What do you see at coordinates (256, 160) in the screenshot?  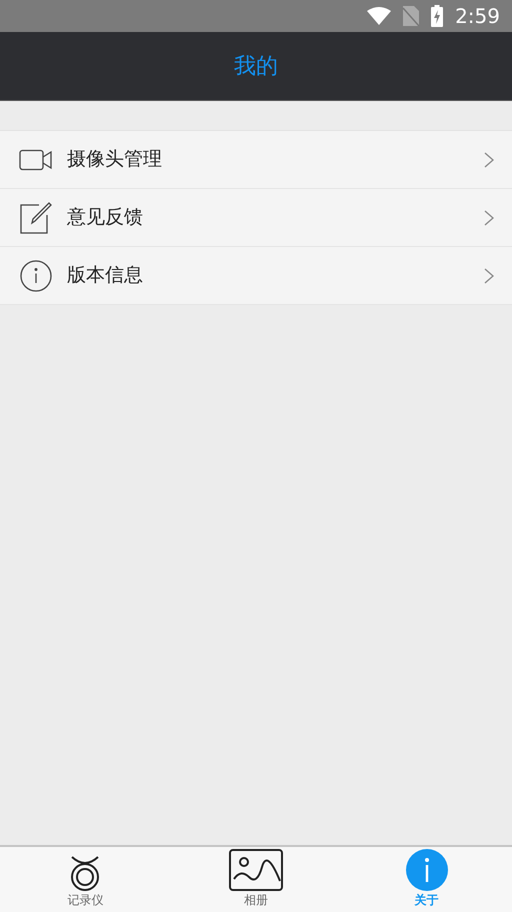 I see `menu-item: 摄像头管理` at bounding box center [256, 160].